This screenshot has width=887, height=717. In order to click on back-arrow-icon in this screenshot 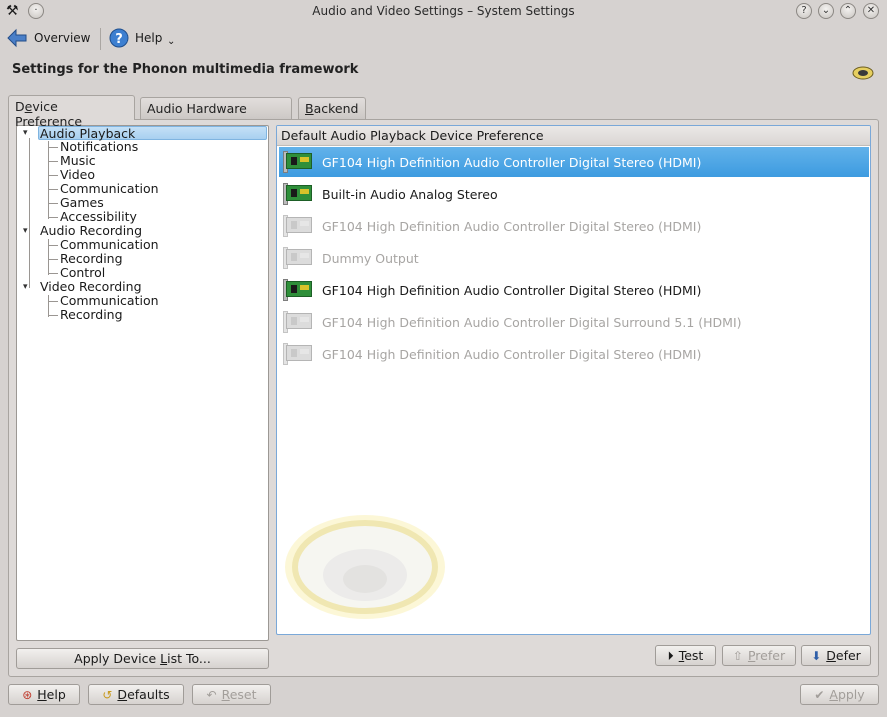, I will do `click(17, 38)`.